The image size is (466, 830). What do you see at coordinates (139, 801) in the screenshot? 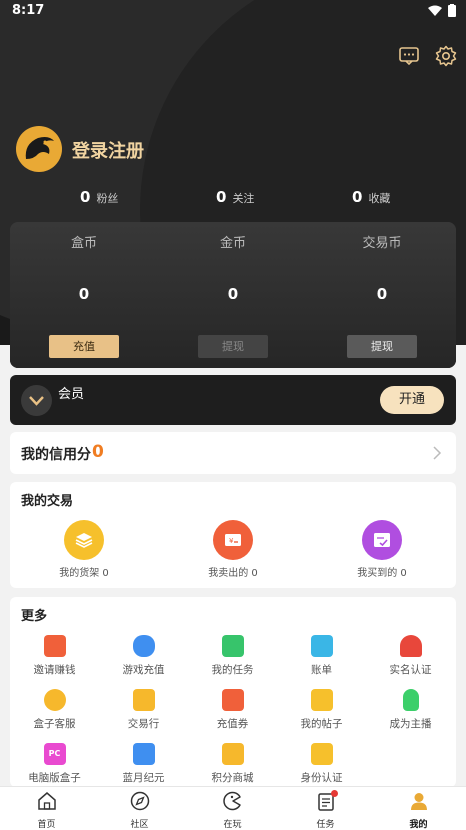
I see `compass-icon` at bounding box center [139, 801].